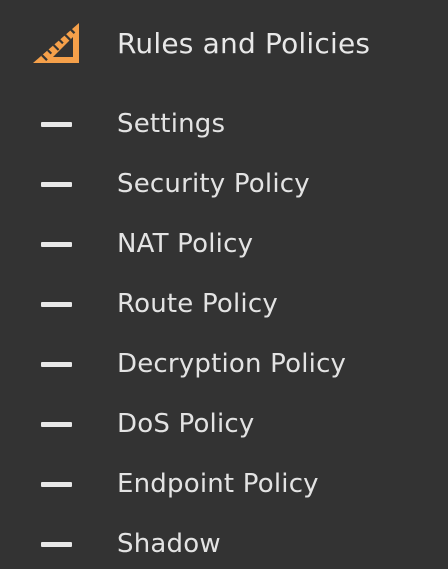  I want to click on section-title: Rules and Policies, so click(244, 43).